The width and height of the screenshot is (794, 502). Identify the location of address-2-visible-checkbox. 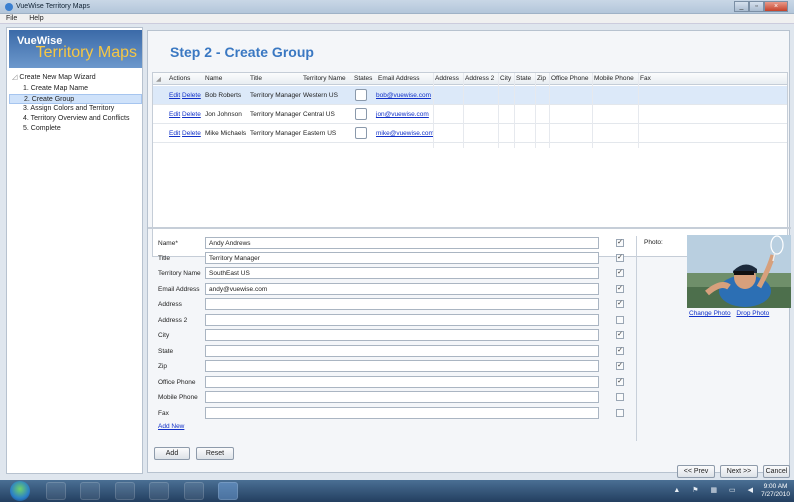
(620, 320).